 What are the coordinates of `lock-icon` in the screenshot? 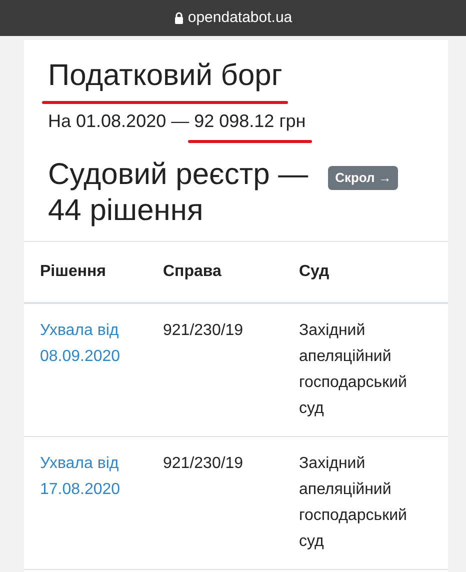 It's located at (179, 18).